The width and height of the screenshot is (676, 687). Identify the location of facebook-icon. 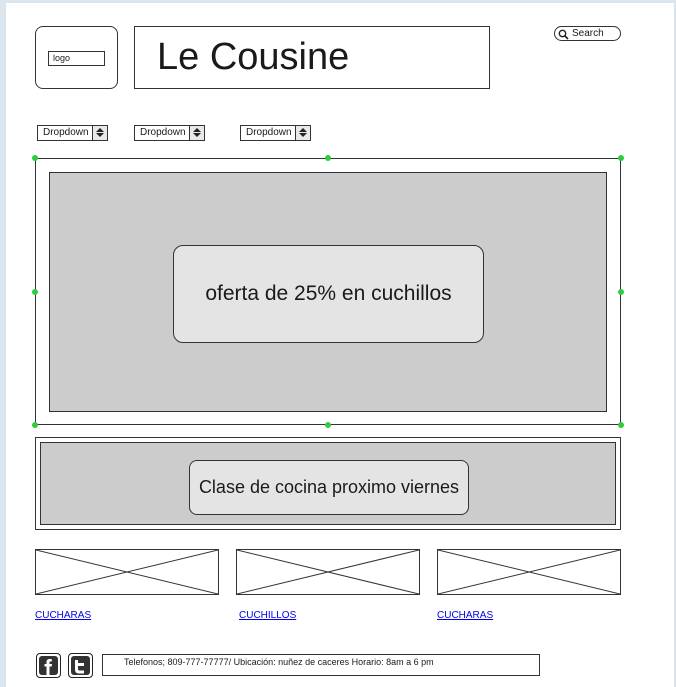
(48, 665).